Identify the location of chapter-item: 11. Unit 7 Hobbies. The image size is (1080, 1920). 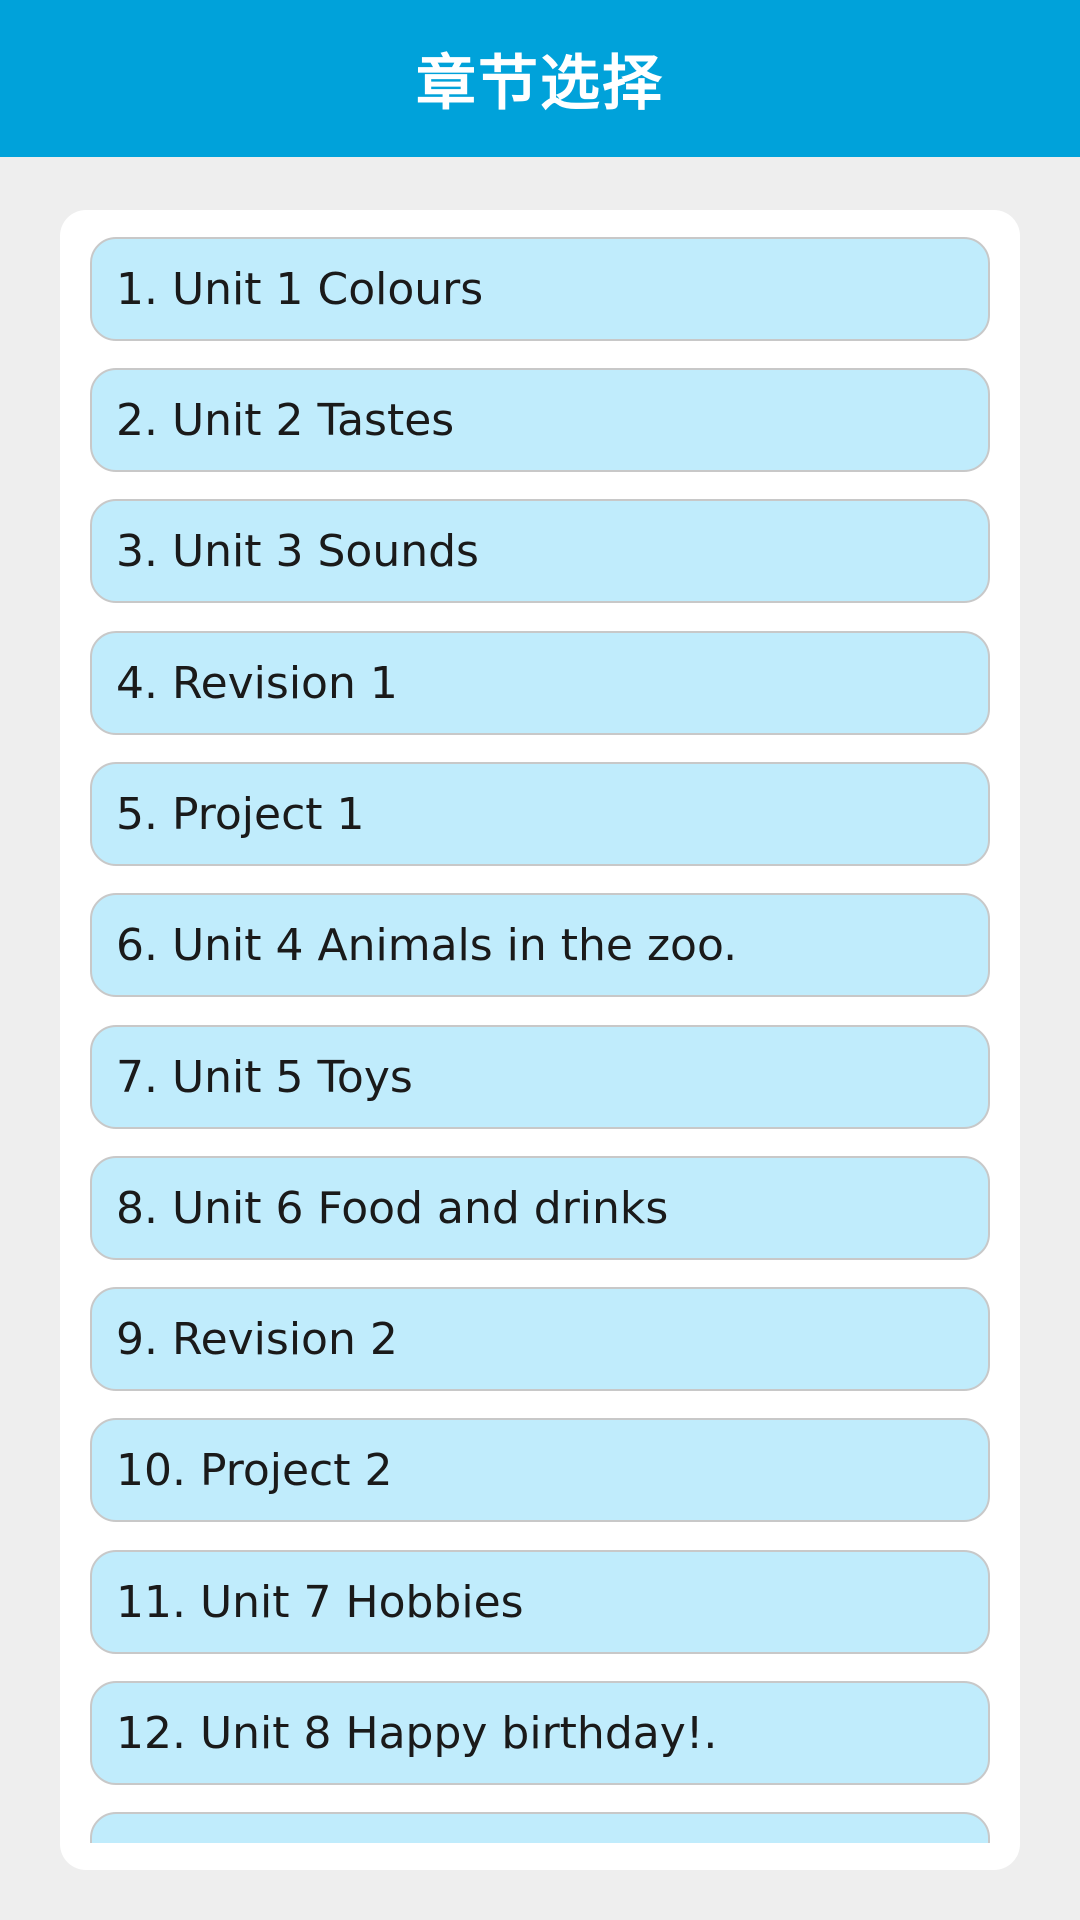
(540, 1602).